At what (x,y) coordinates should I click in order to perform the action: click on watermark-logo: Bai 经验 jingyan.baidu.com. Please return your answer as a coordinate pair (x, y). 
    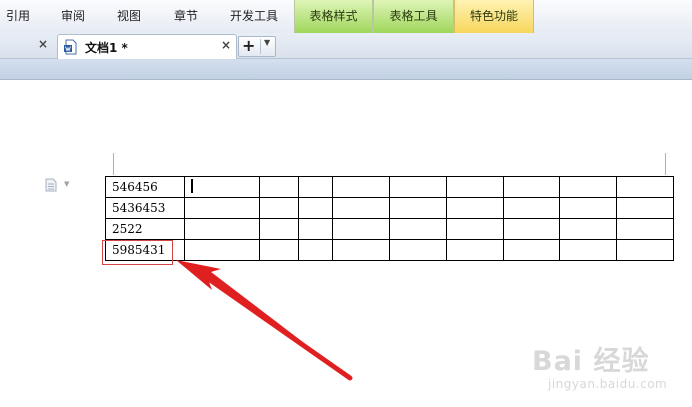
    Looking at the image, I should click on (608, 368).